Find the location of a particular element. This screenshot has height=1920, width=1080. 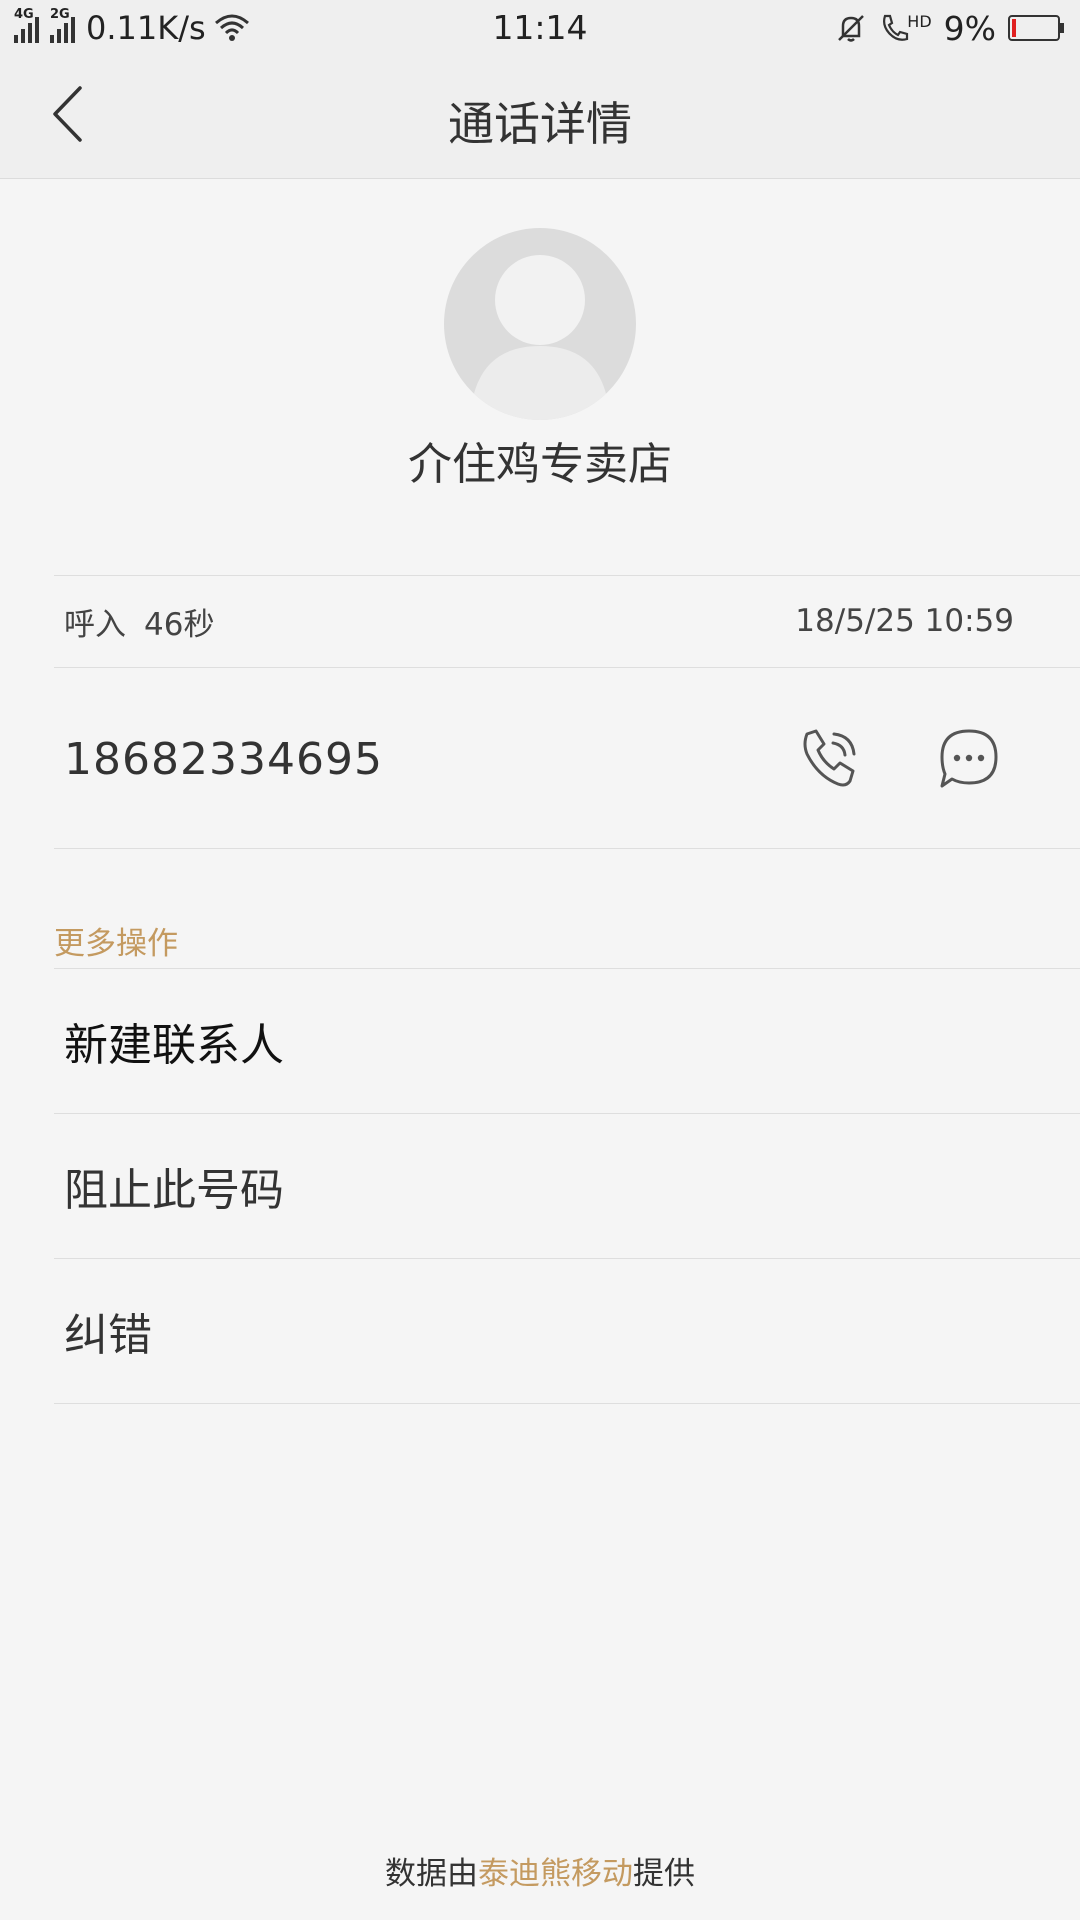

call-datetime: 18/5/25 10:59 is located at coordinates (904, 621).